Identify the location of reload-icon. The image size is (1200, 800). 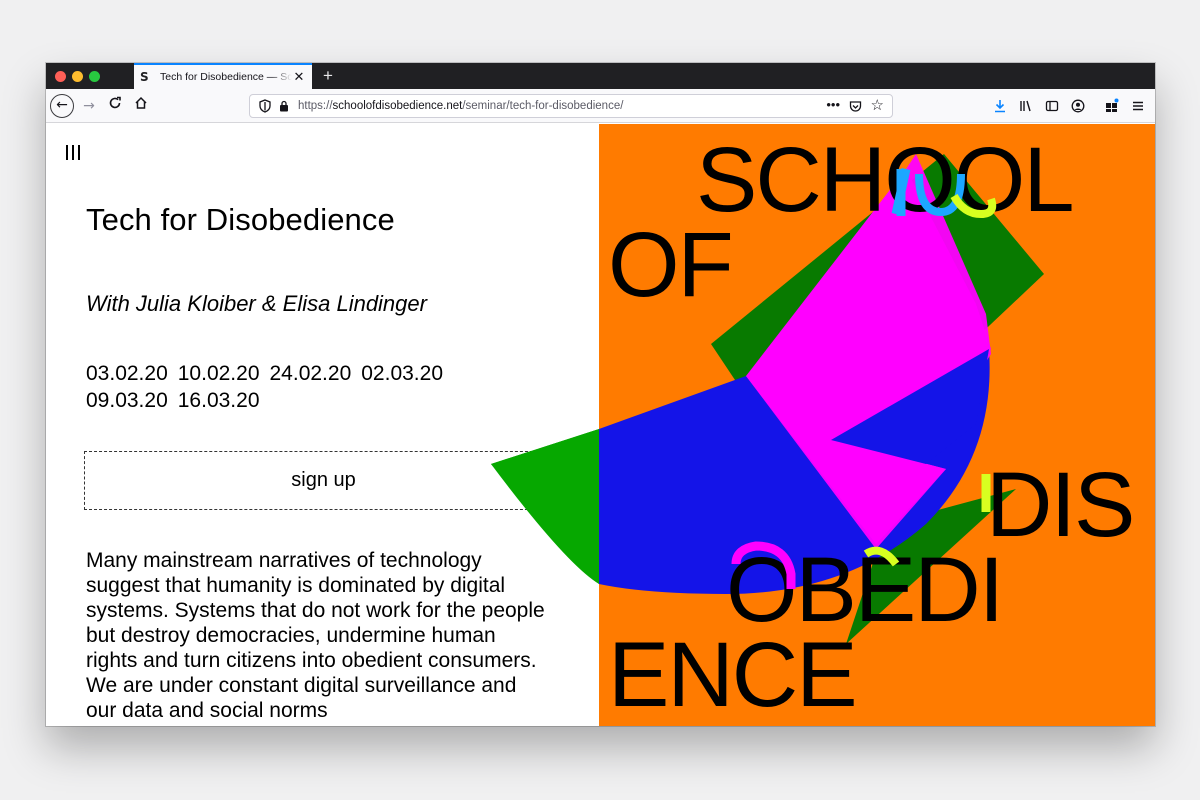
(115, 102).